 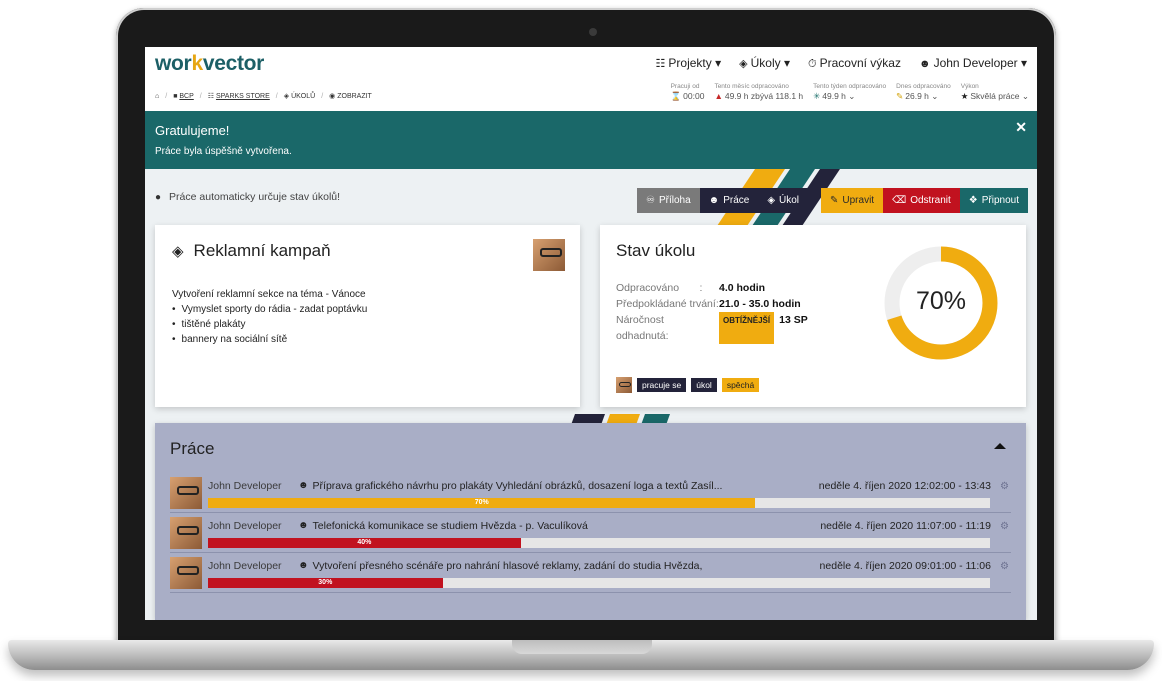 What do you see at coordinates (687, 92) in the screenshot?
I see `stat-working-since: Pracuji od ⌛ 00:00` at bounding box center [687, 92].